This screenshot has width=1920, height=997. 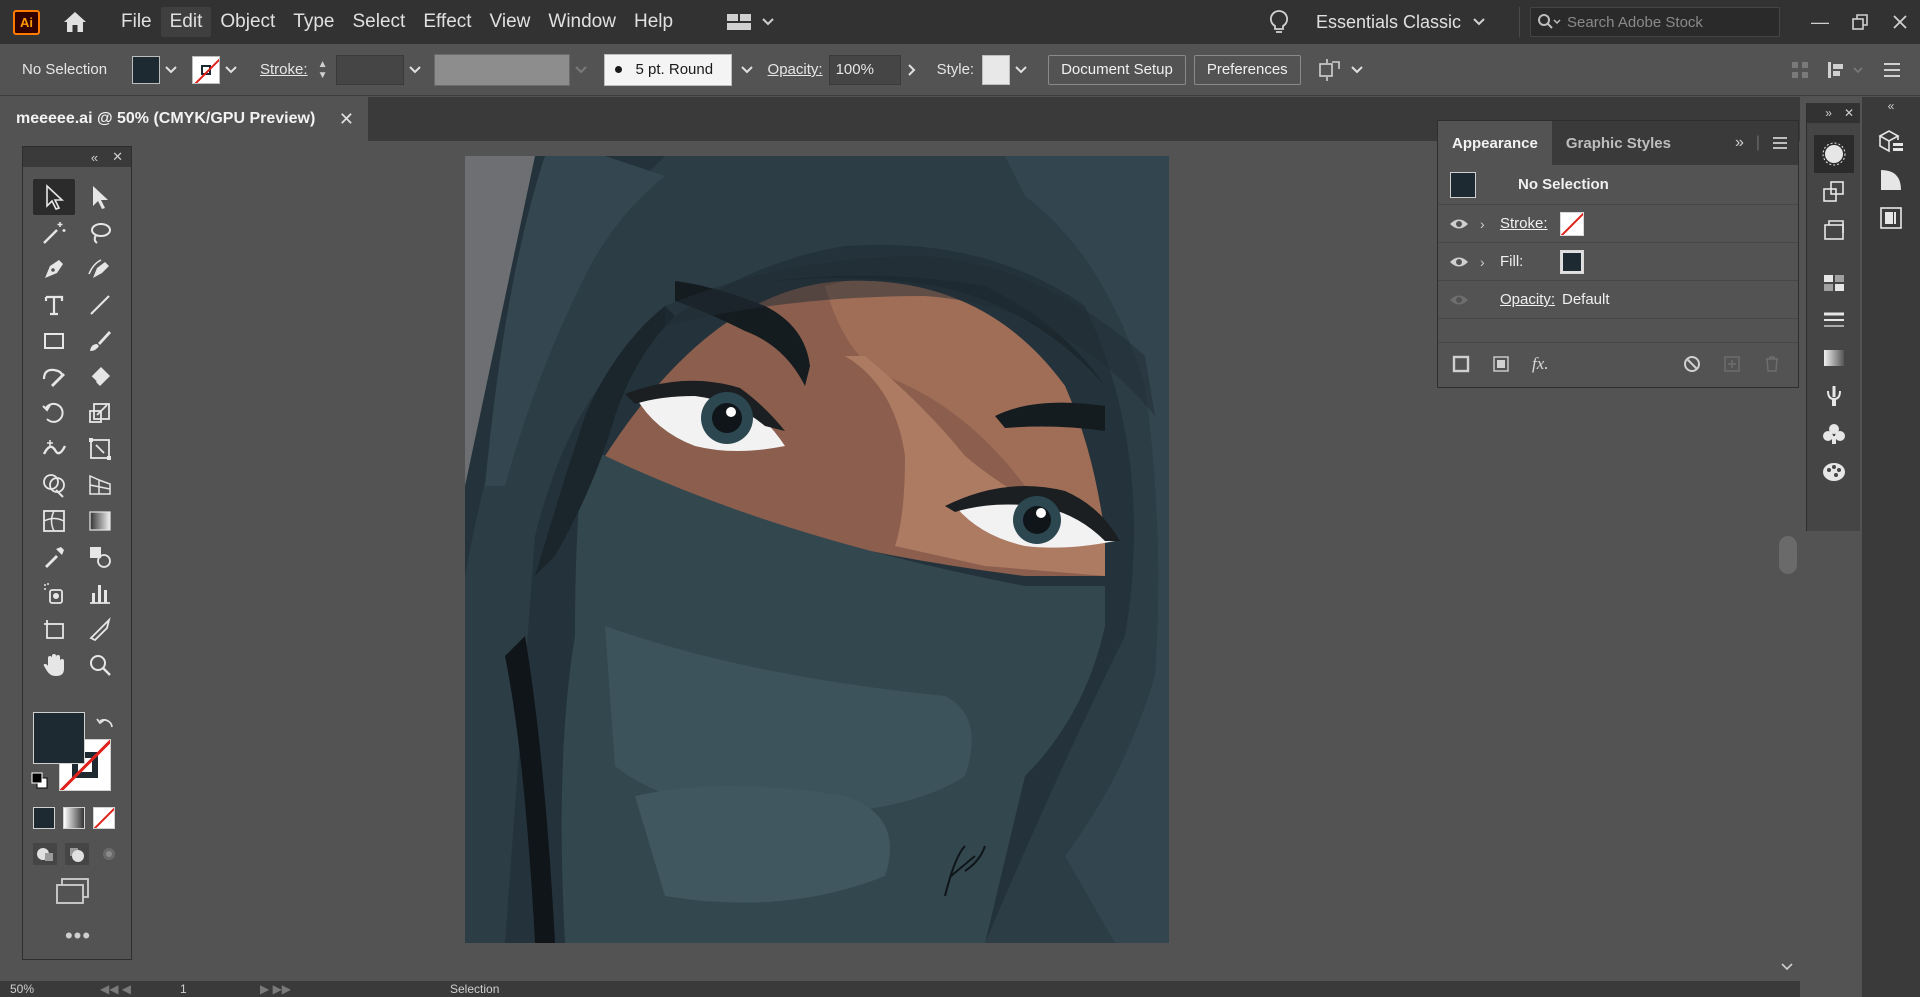 What do you see at coordinates (206, 69) in the screenshot?
I see `stroke-swatch` at bounding box center [206, 69].